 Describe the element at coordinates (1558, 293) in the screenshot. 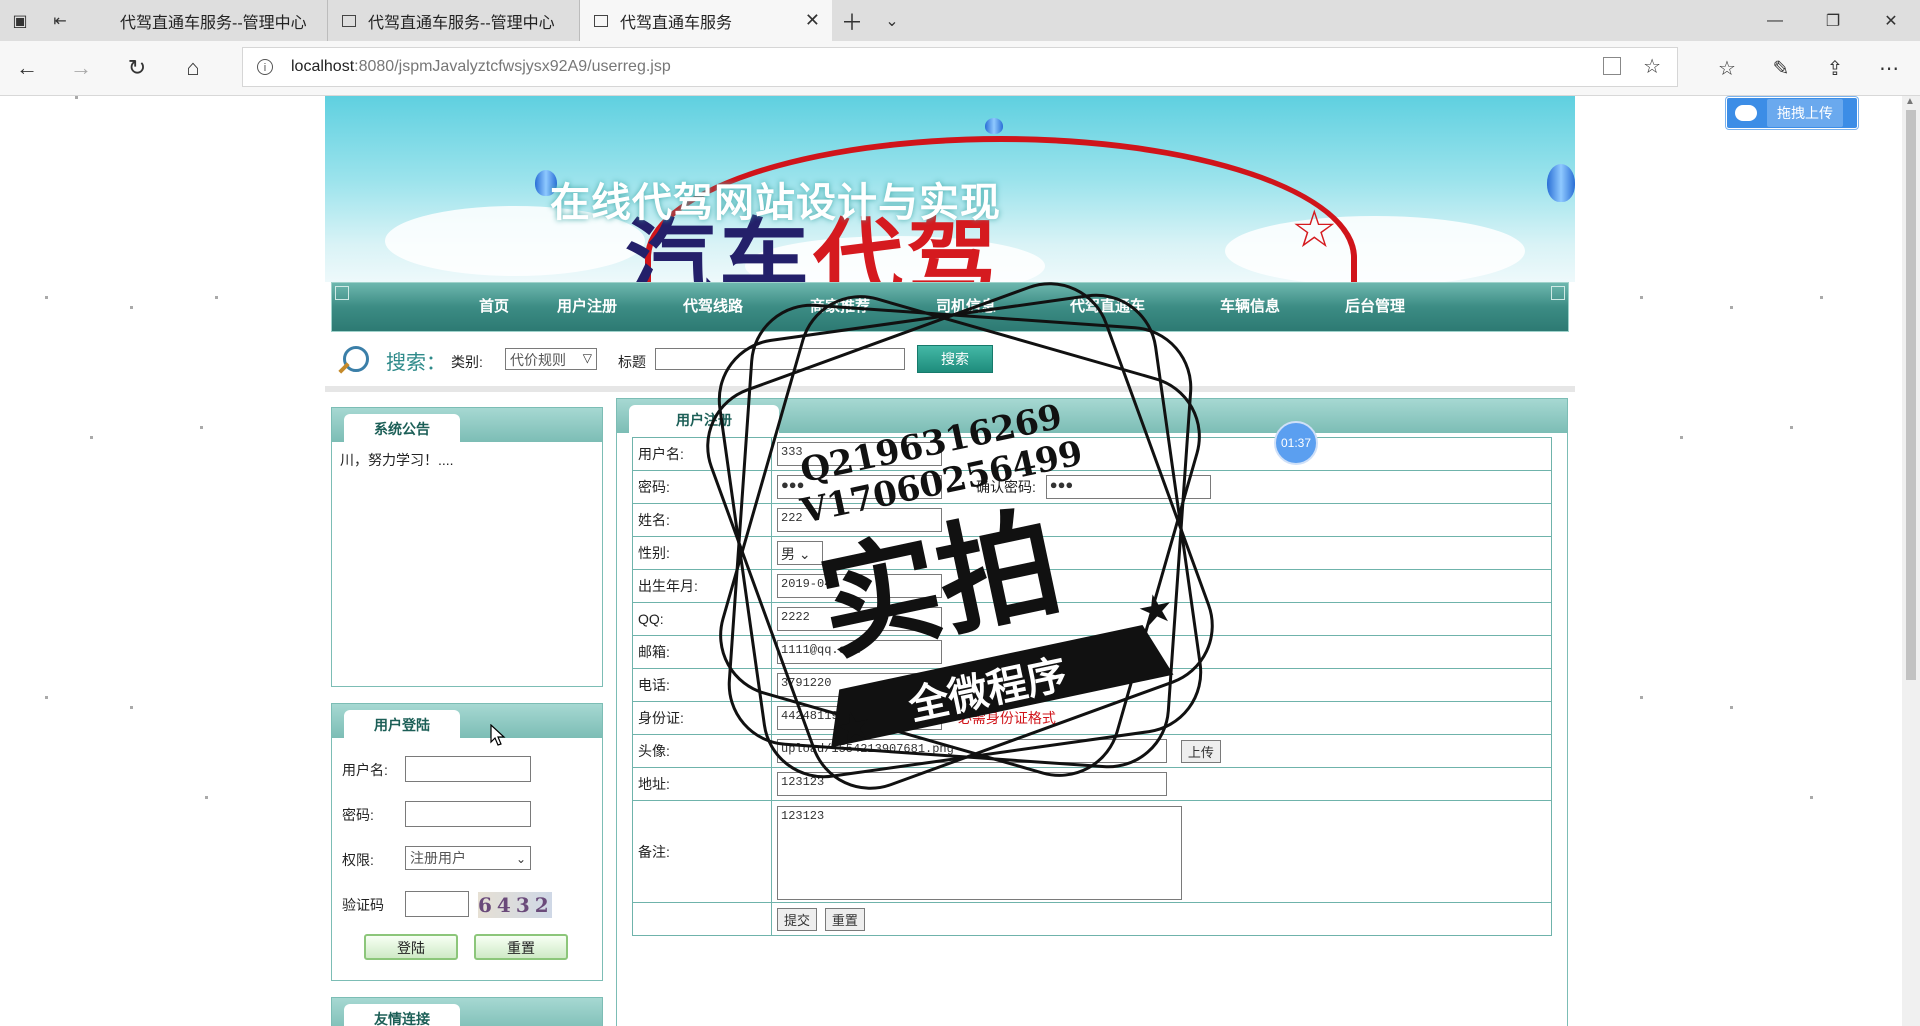

I see `nav-corner-ornament` at that location.